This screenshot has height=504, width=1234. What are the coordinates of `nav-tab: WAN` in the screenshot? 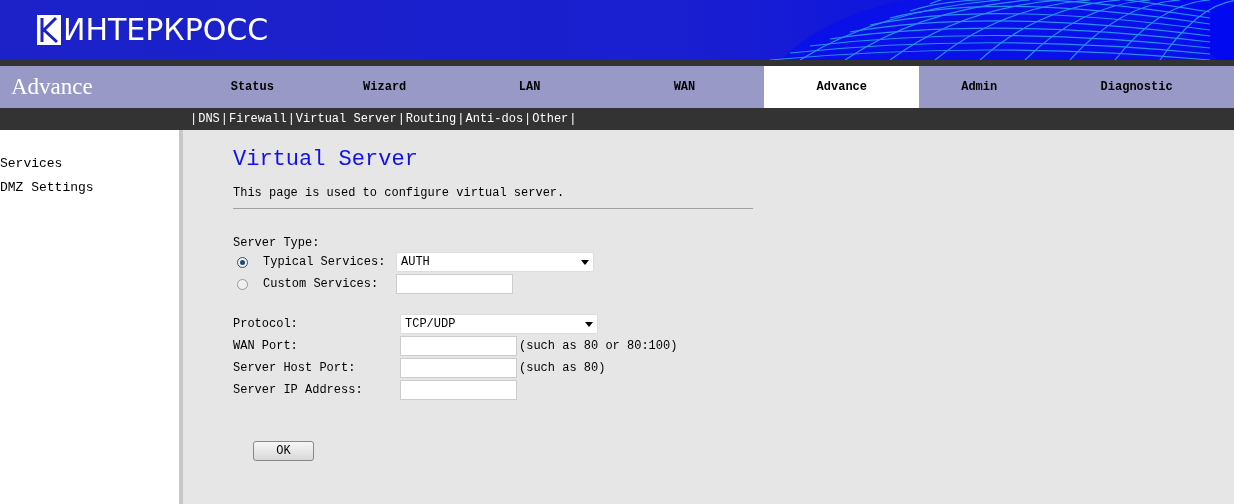 It's located at (684, 87).